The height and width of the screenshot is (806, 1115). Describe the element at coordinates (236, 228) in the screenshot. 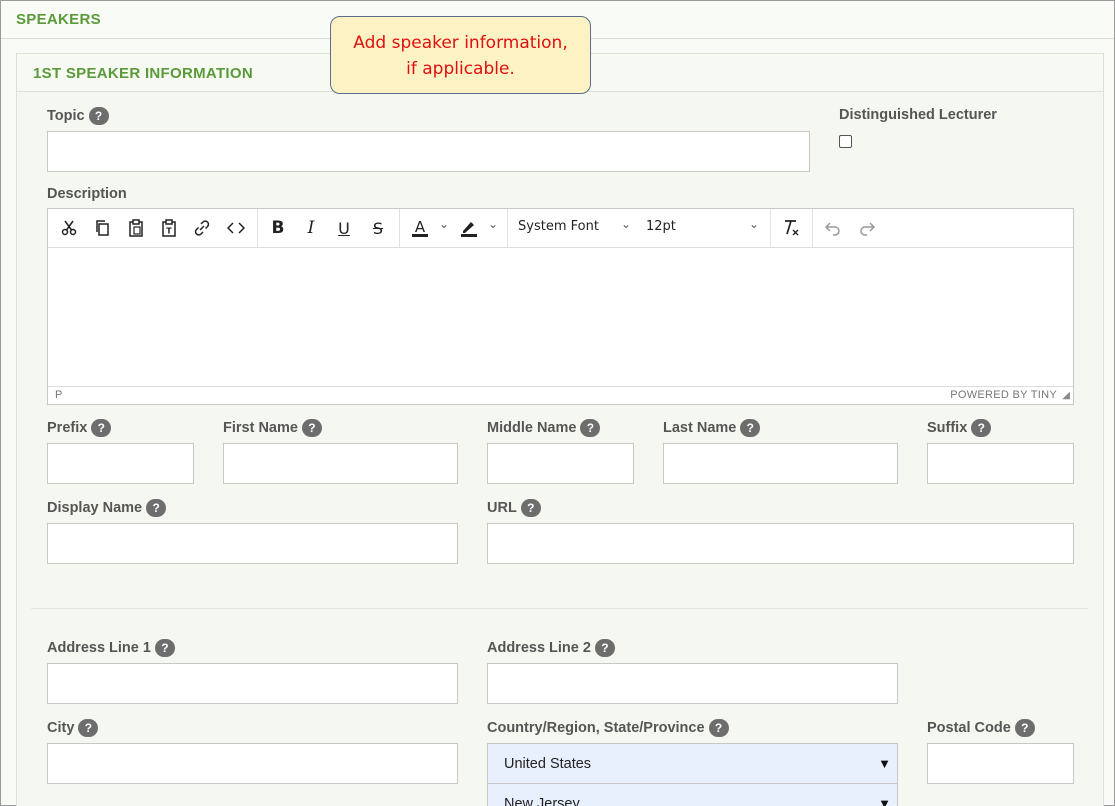

I see `code-icon` at that location.